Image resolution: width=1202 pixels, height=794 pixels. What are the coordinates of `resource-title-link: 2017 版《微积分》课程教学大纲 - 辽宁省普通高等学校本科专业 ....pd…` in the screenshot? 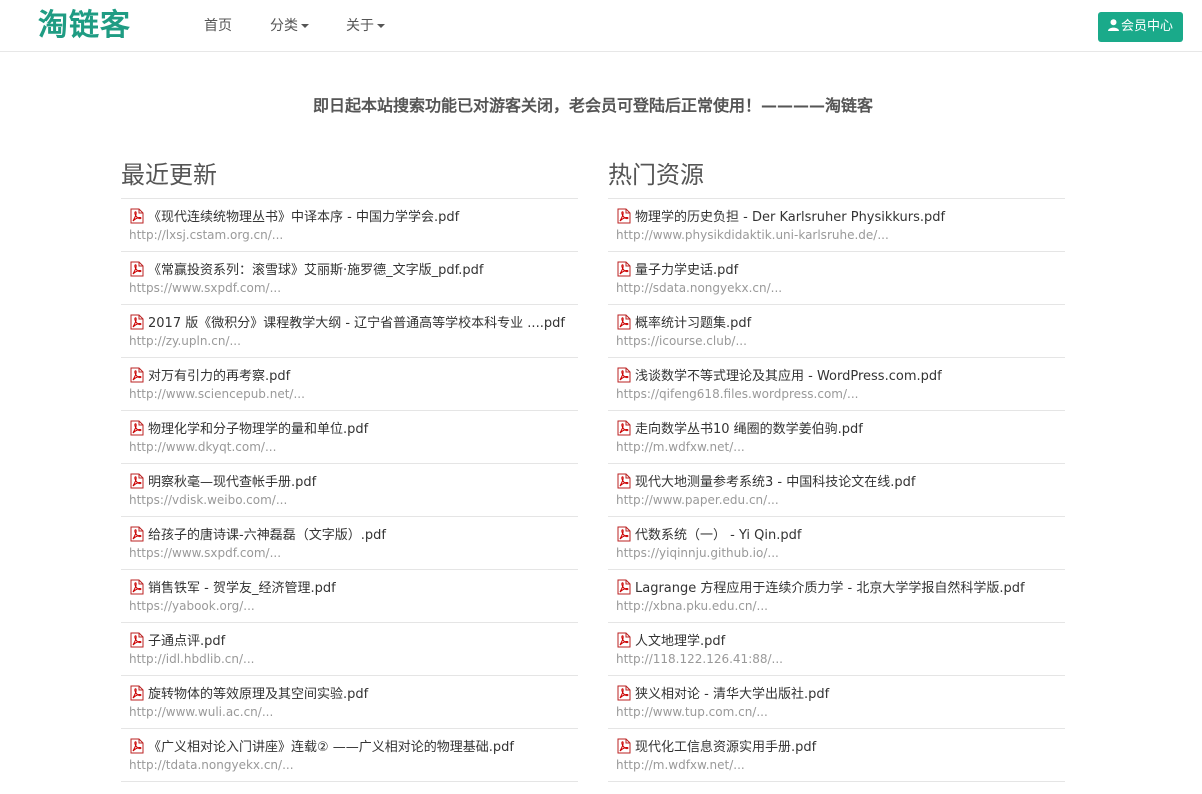 It's located at (347, 323).